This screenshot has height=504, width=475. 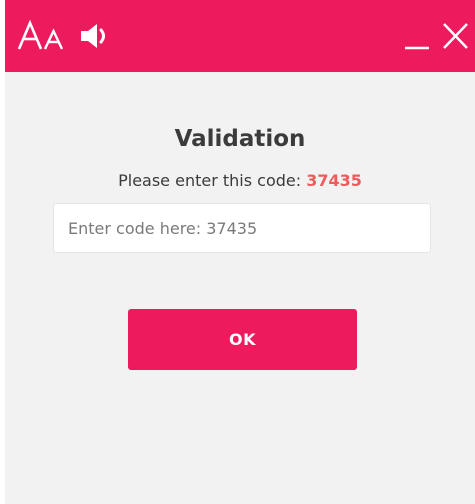 What do you see at coordinates (417, 36) in the screenshot?
I see `minimize-button` at bounding box center [417, 36].